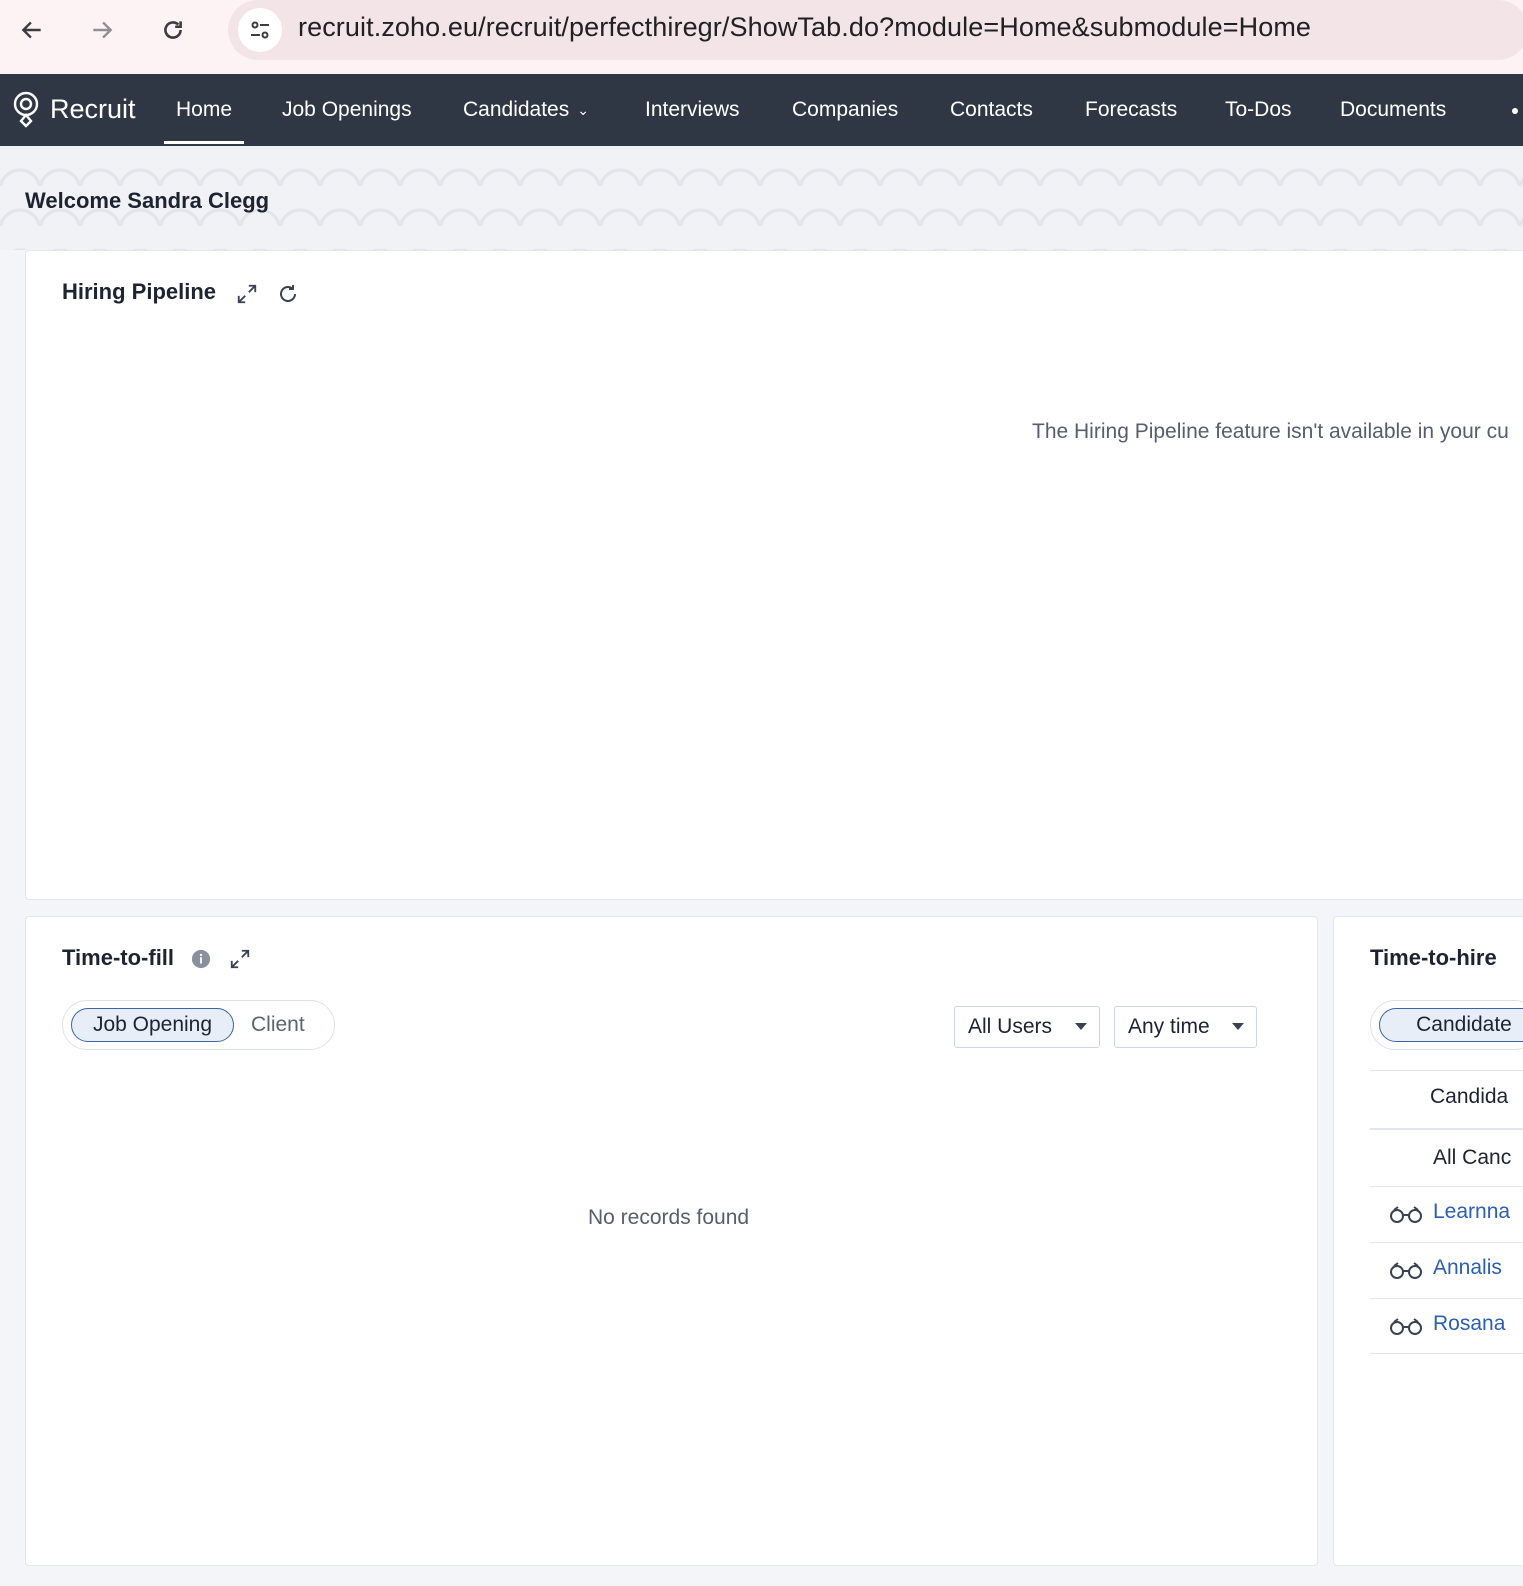 This screenshot has height=1586, width=1523. Describe the element at coordinates (260, 30) in the screenshot. I see `site-settings-icon` at that location.